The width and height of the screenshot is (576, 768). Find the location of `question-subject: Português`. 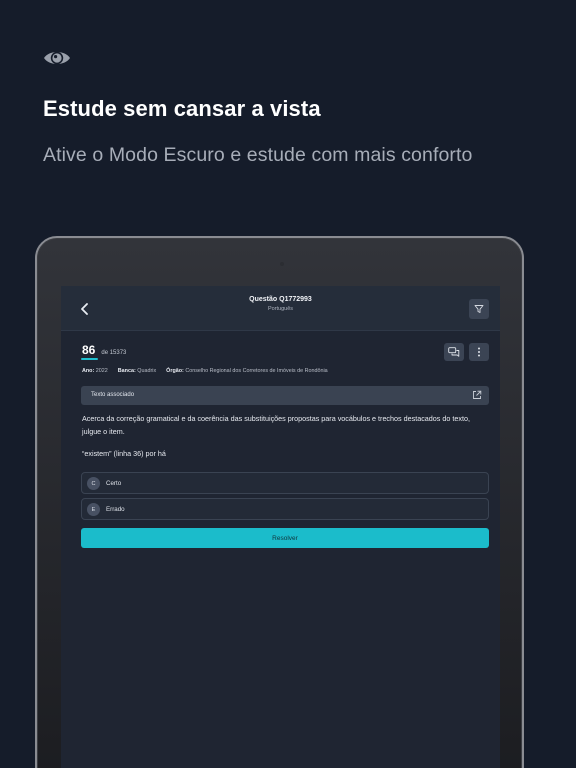

question-subject: Português is located at coordinates (280, 309).